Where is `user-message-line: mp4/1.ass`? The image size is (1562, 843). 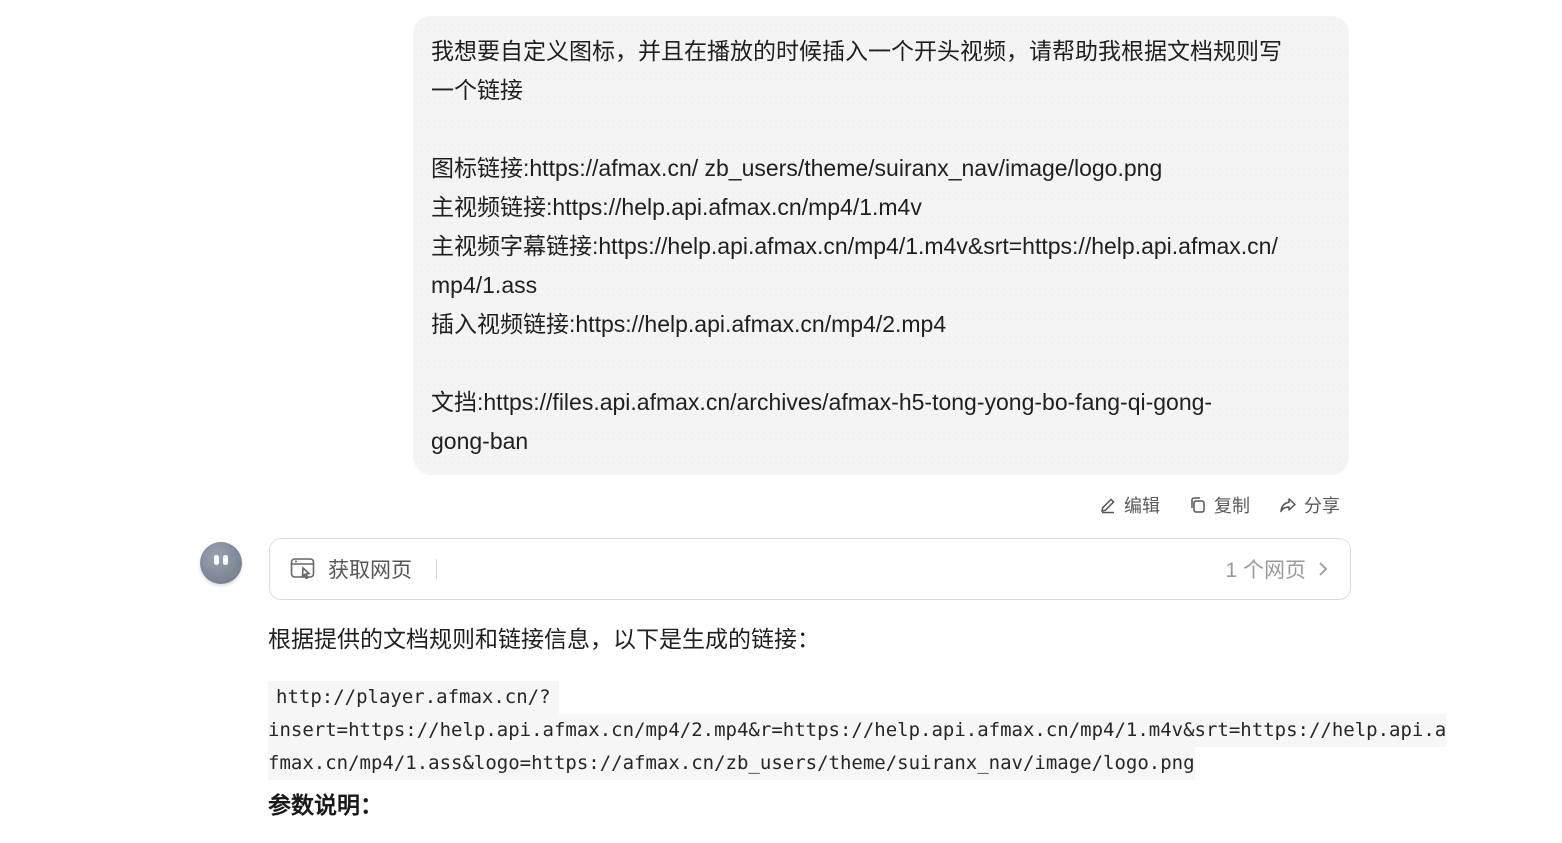 user-message-line: mp4/1.ass is located at coordinates (484, 285).